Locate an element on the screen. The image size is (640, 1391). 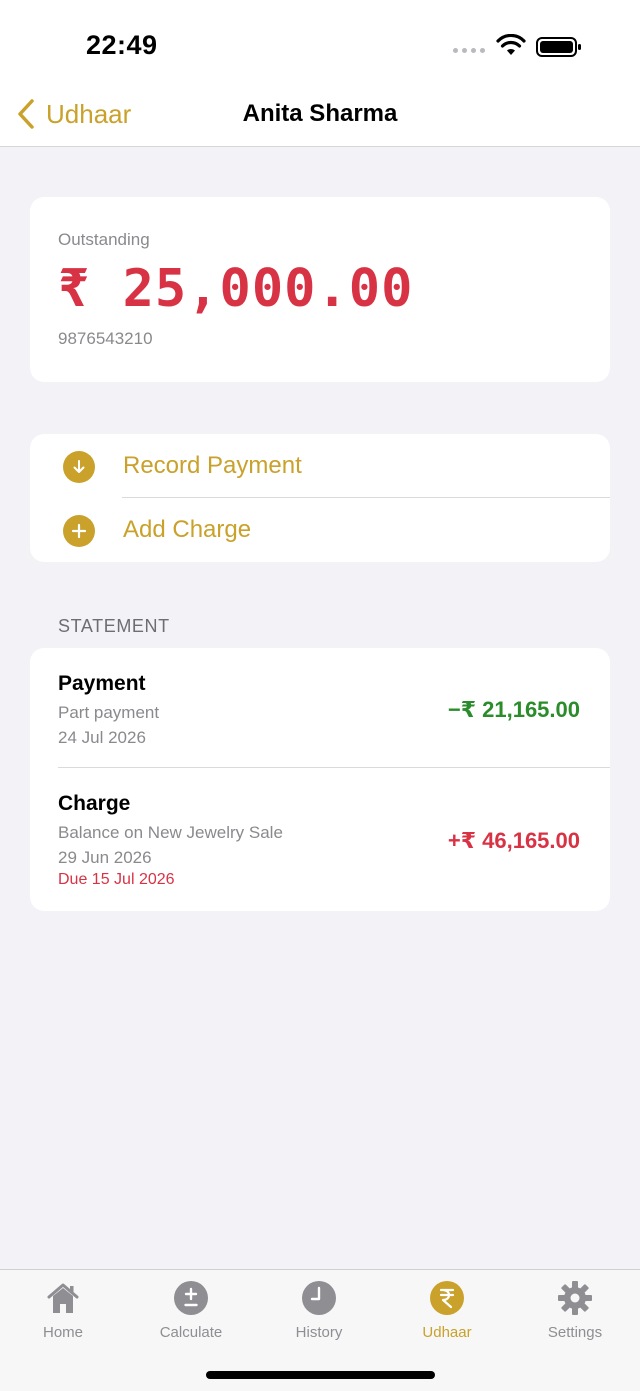
record-payment-button: Record Payment is located at coordinates (320, 466).